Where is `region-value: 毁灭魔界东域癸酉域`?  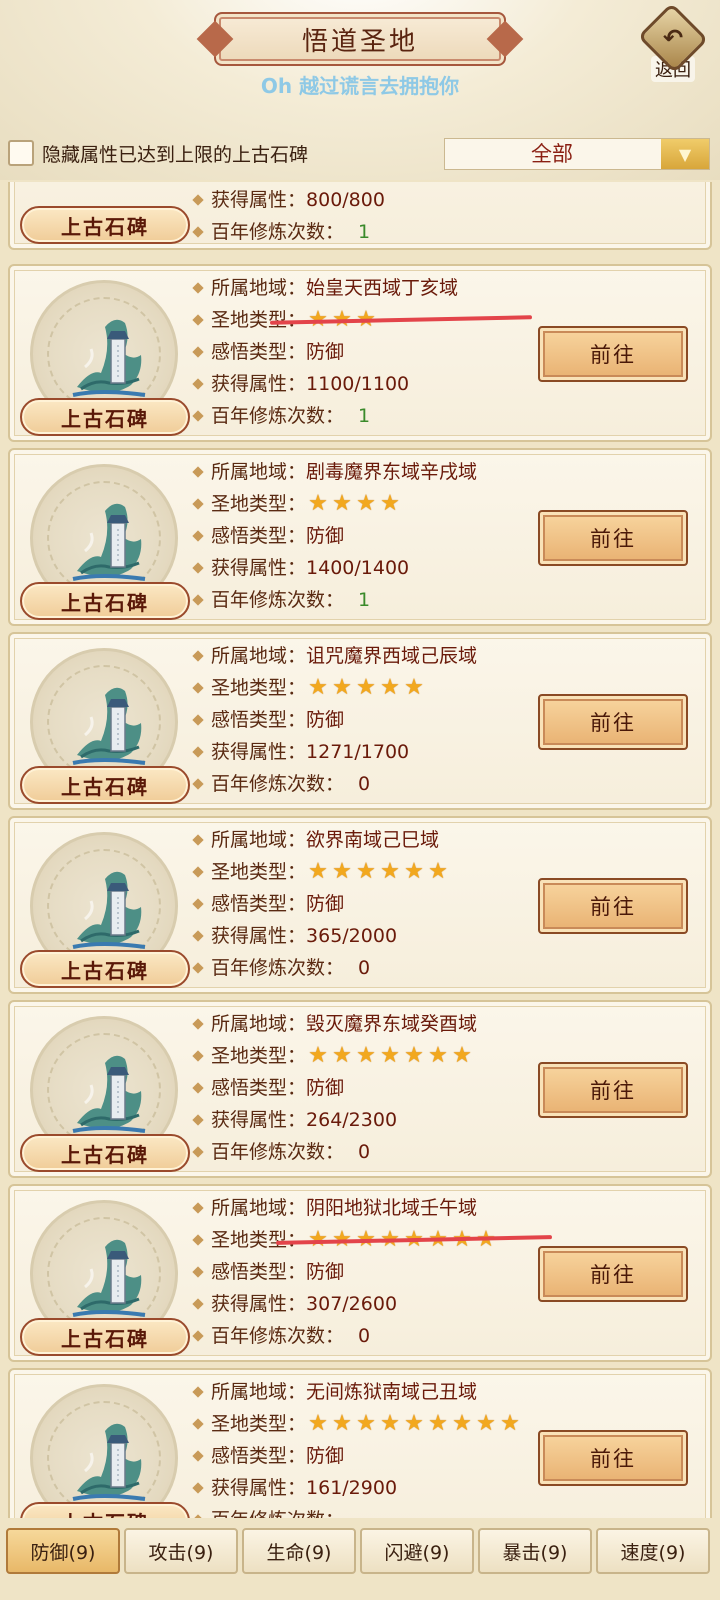
region-value: 毁灭魔界东域癸酉域 is located at coordinates (392, 1024).